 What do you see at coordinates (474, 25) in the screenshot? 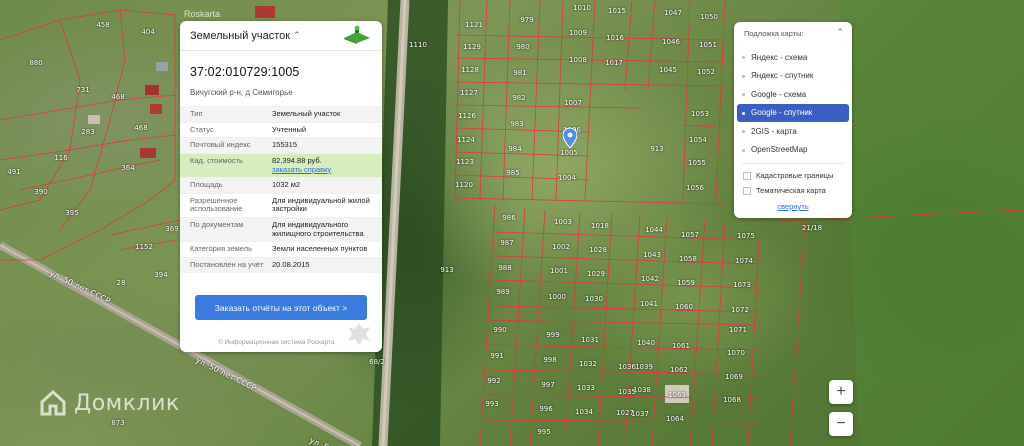
I see `parcel-number: 1121` at bounding box center [474, 25].